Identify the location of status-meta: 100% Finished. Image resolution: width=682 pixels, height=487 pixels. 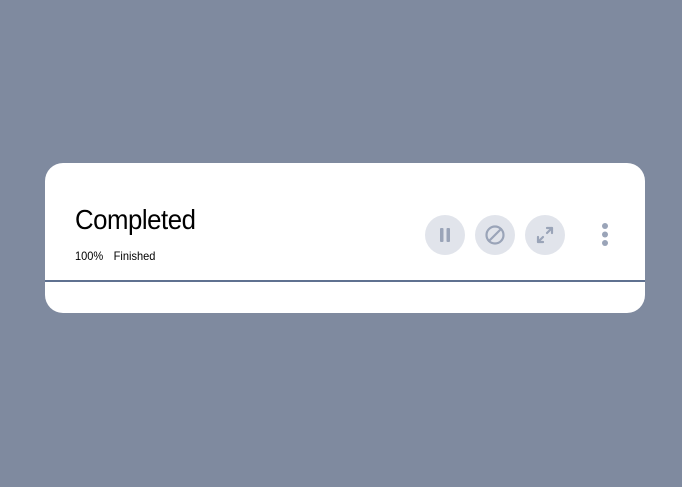
(115, 256).